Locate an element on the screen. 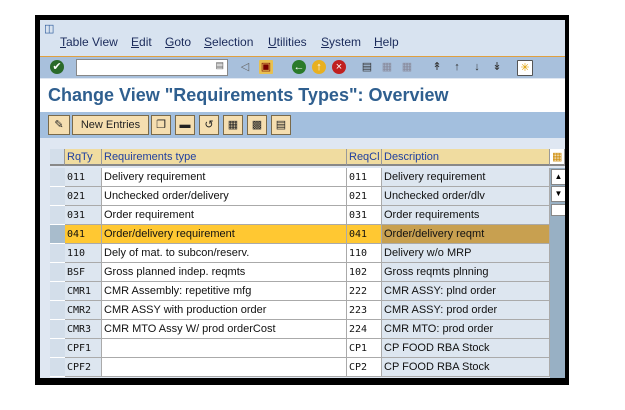  cell-requirements-type: CMR MTO Assy W/ prod orderCost is located at coordinates (224, 329).